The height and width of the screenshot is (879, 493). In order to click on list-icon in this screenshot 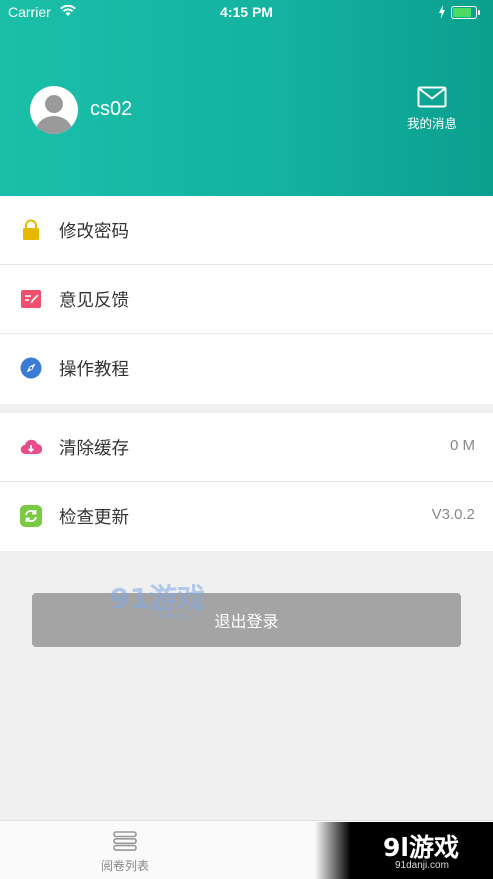, I will do `click(125, 841)`.